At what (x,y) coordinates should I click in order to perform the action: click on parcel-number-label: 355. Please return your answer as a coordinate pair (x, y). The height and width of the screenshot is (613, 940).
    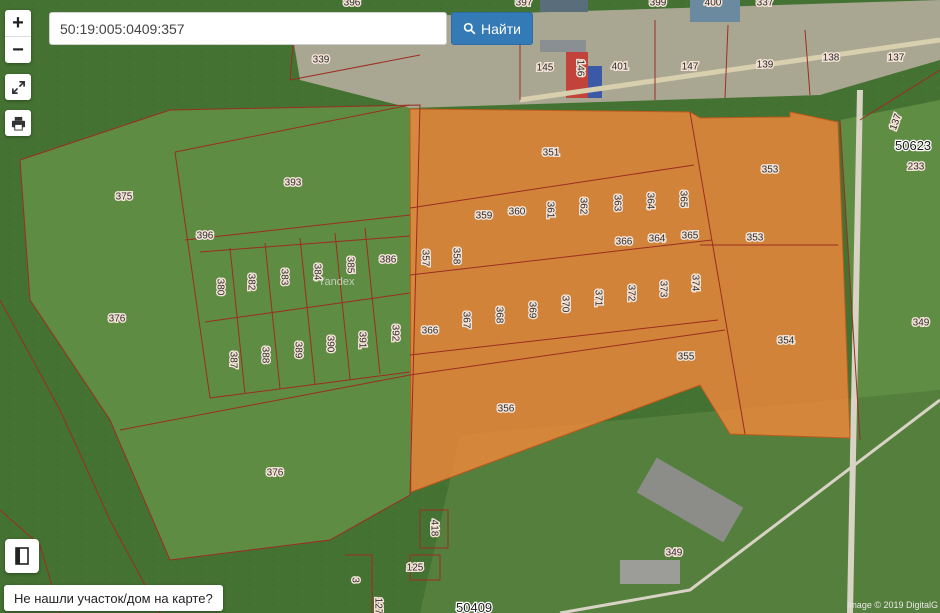
    Looking at the image, I should click on (686, 357).